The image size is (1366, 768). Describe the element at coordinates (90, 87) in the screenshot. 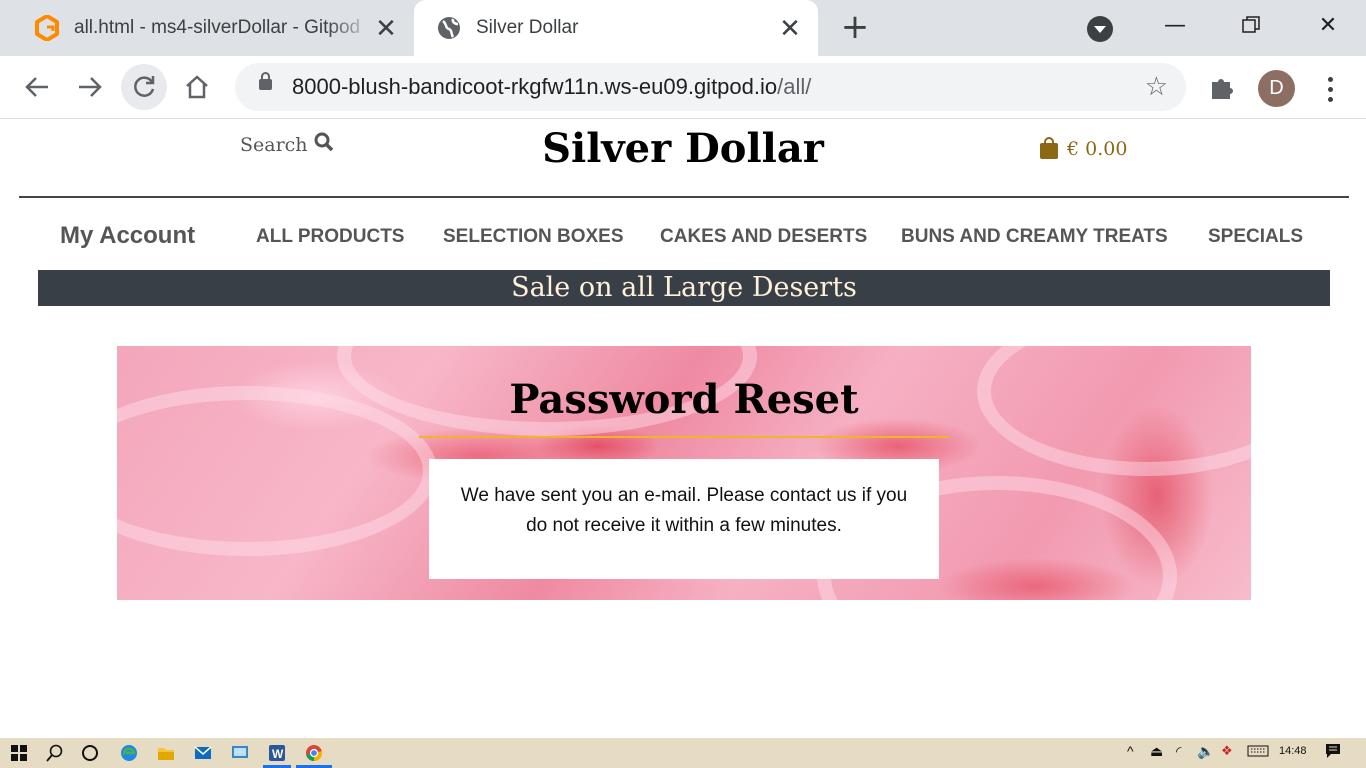

I see `forward-icon` at that location.